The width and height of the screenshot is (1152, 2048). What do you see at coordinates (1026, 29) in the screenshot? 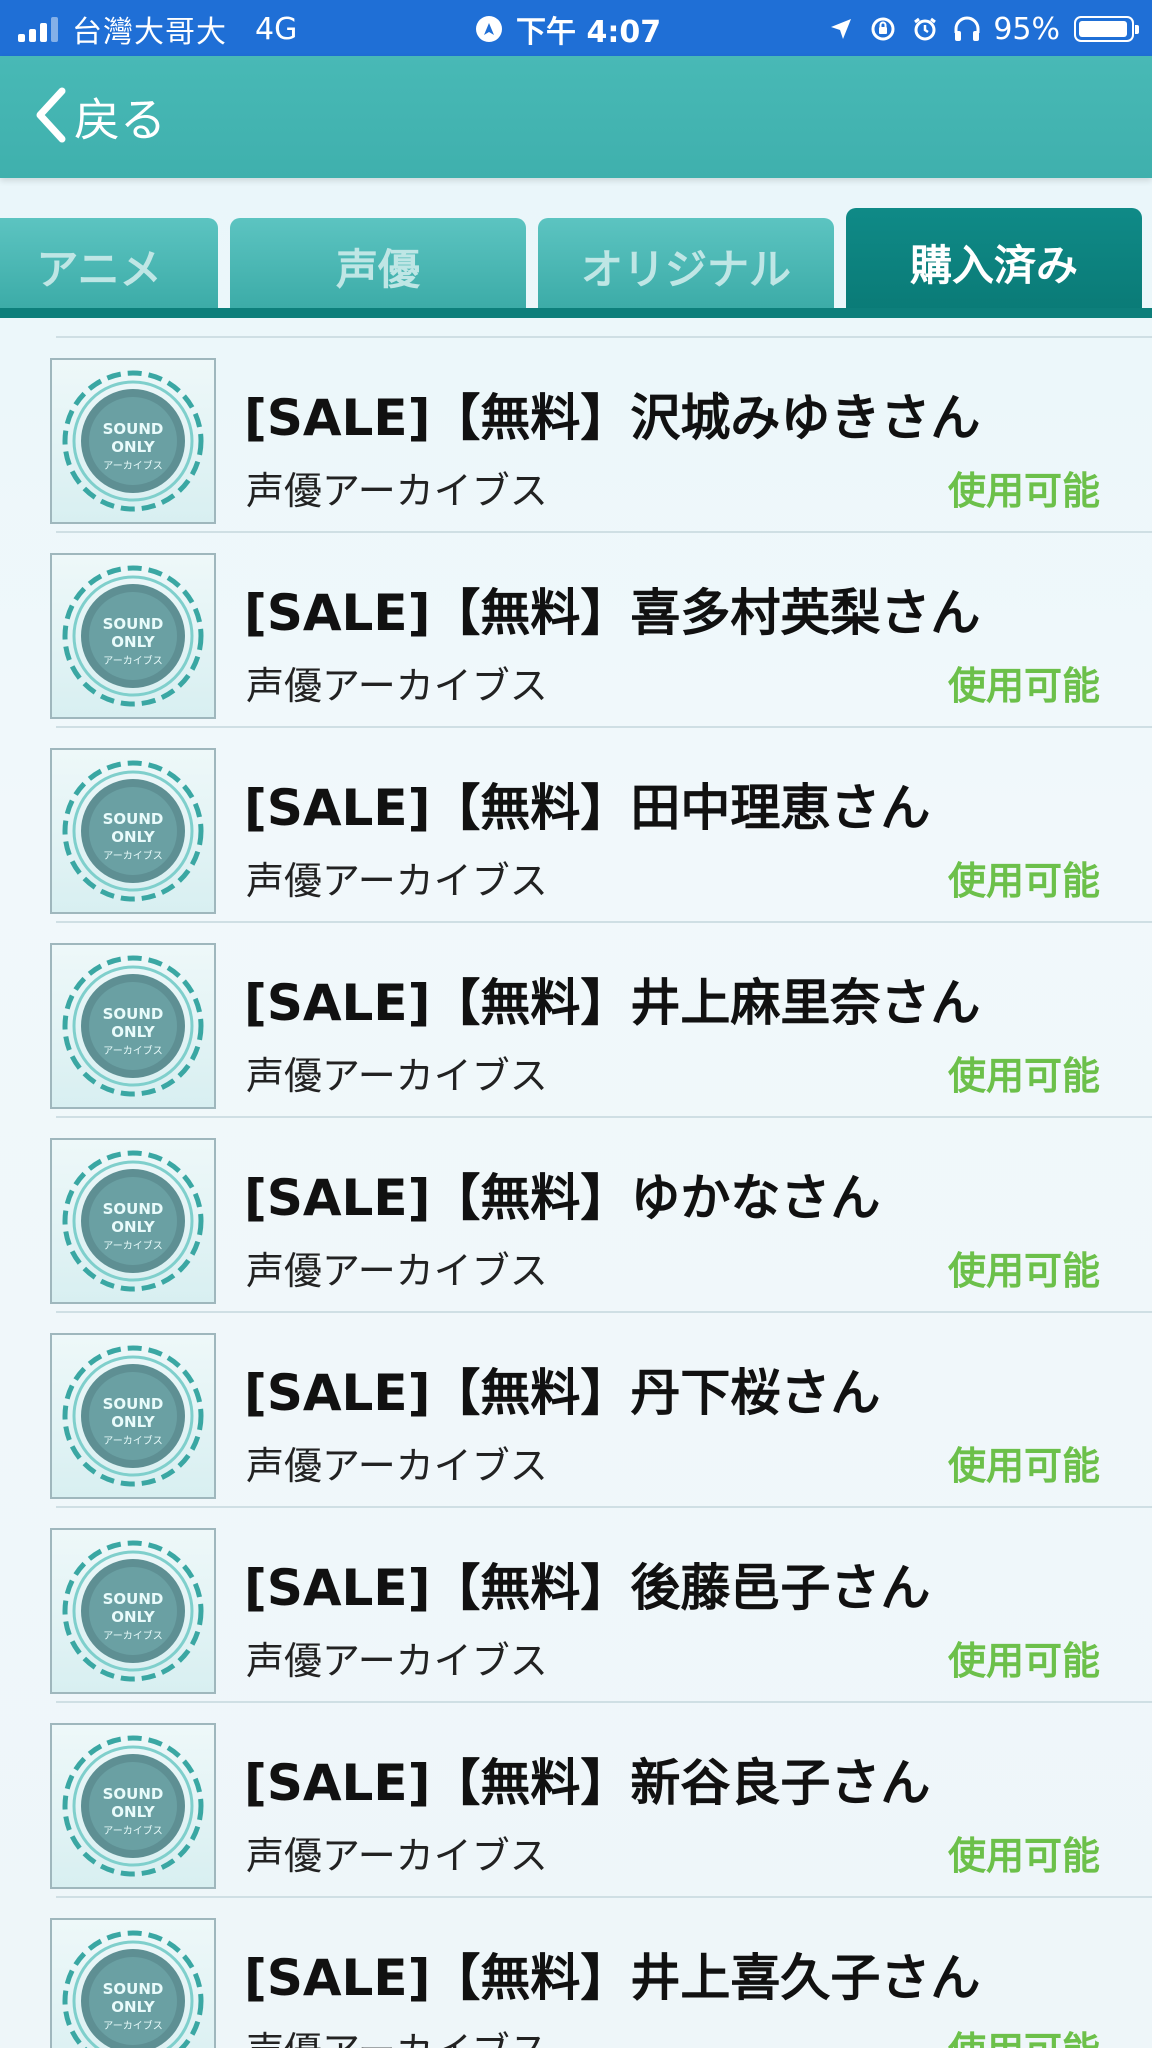
I see `battery-percentage: 95%` at bounding box center [1026, 29].